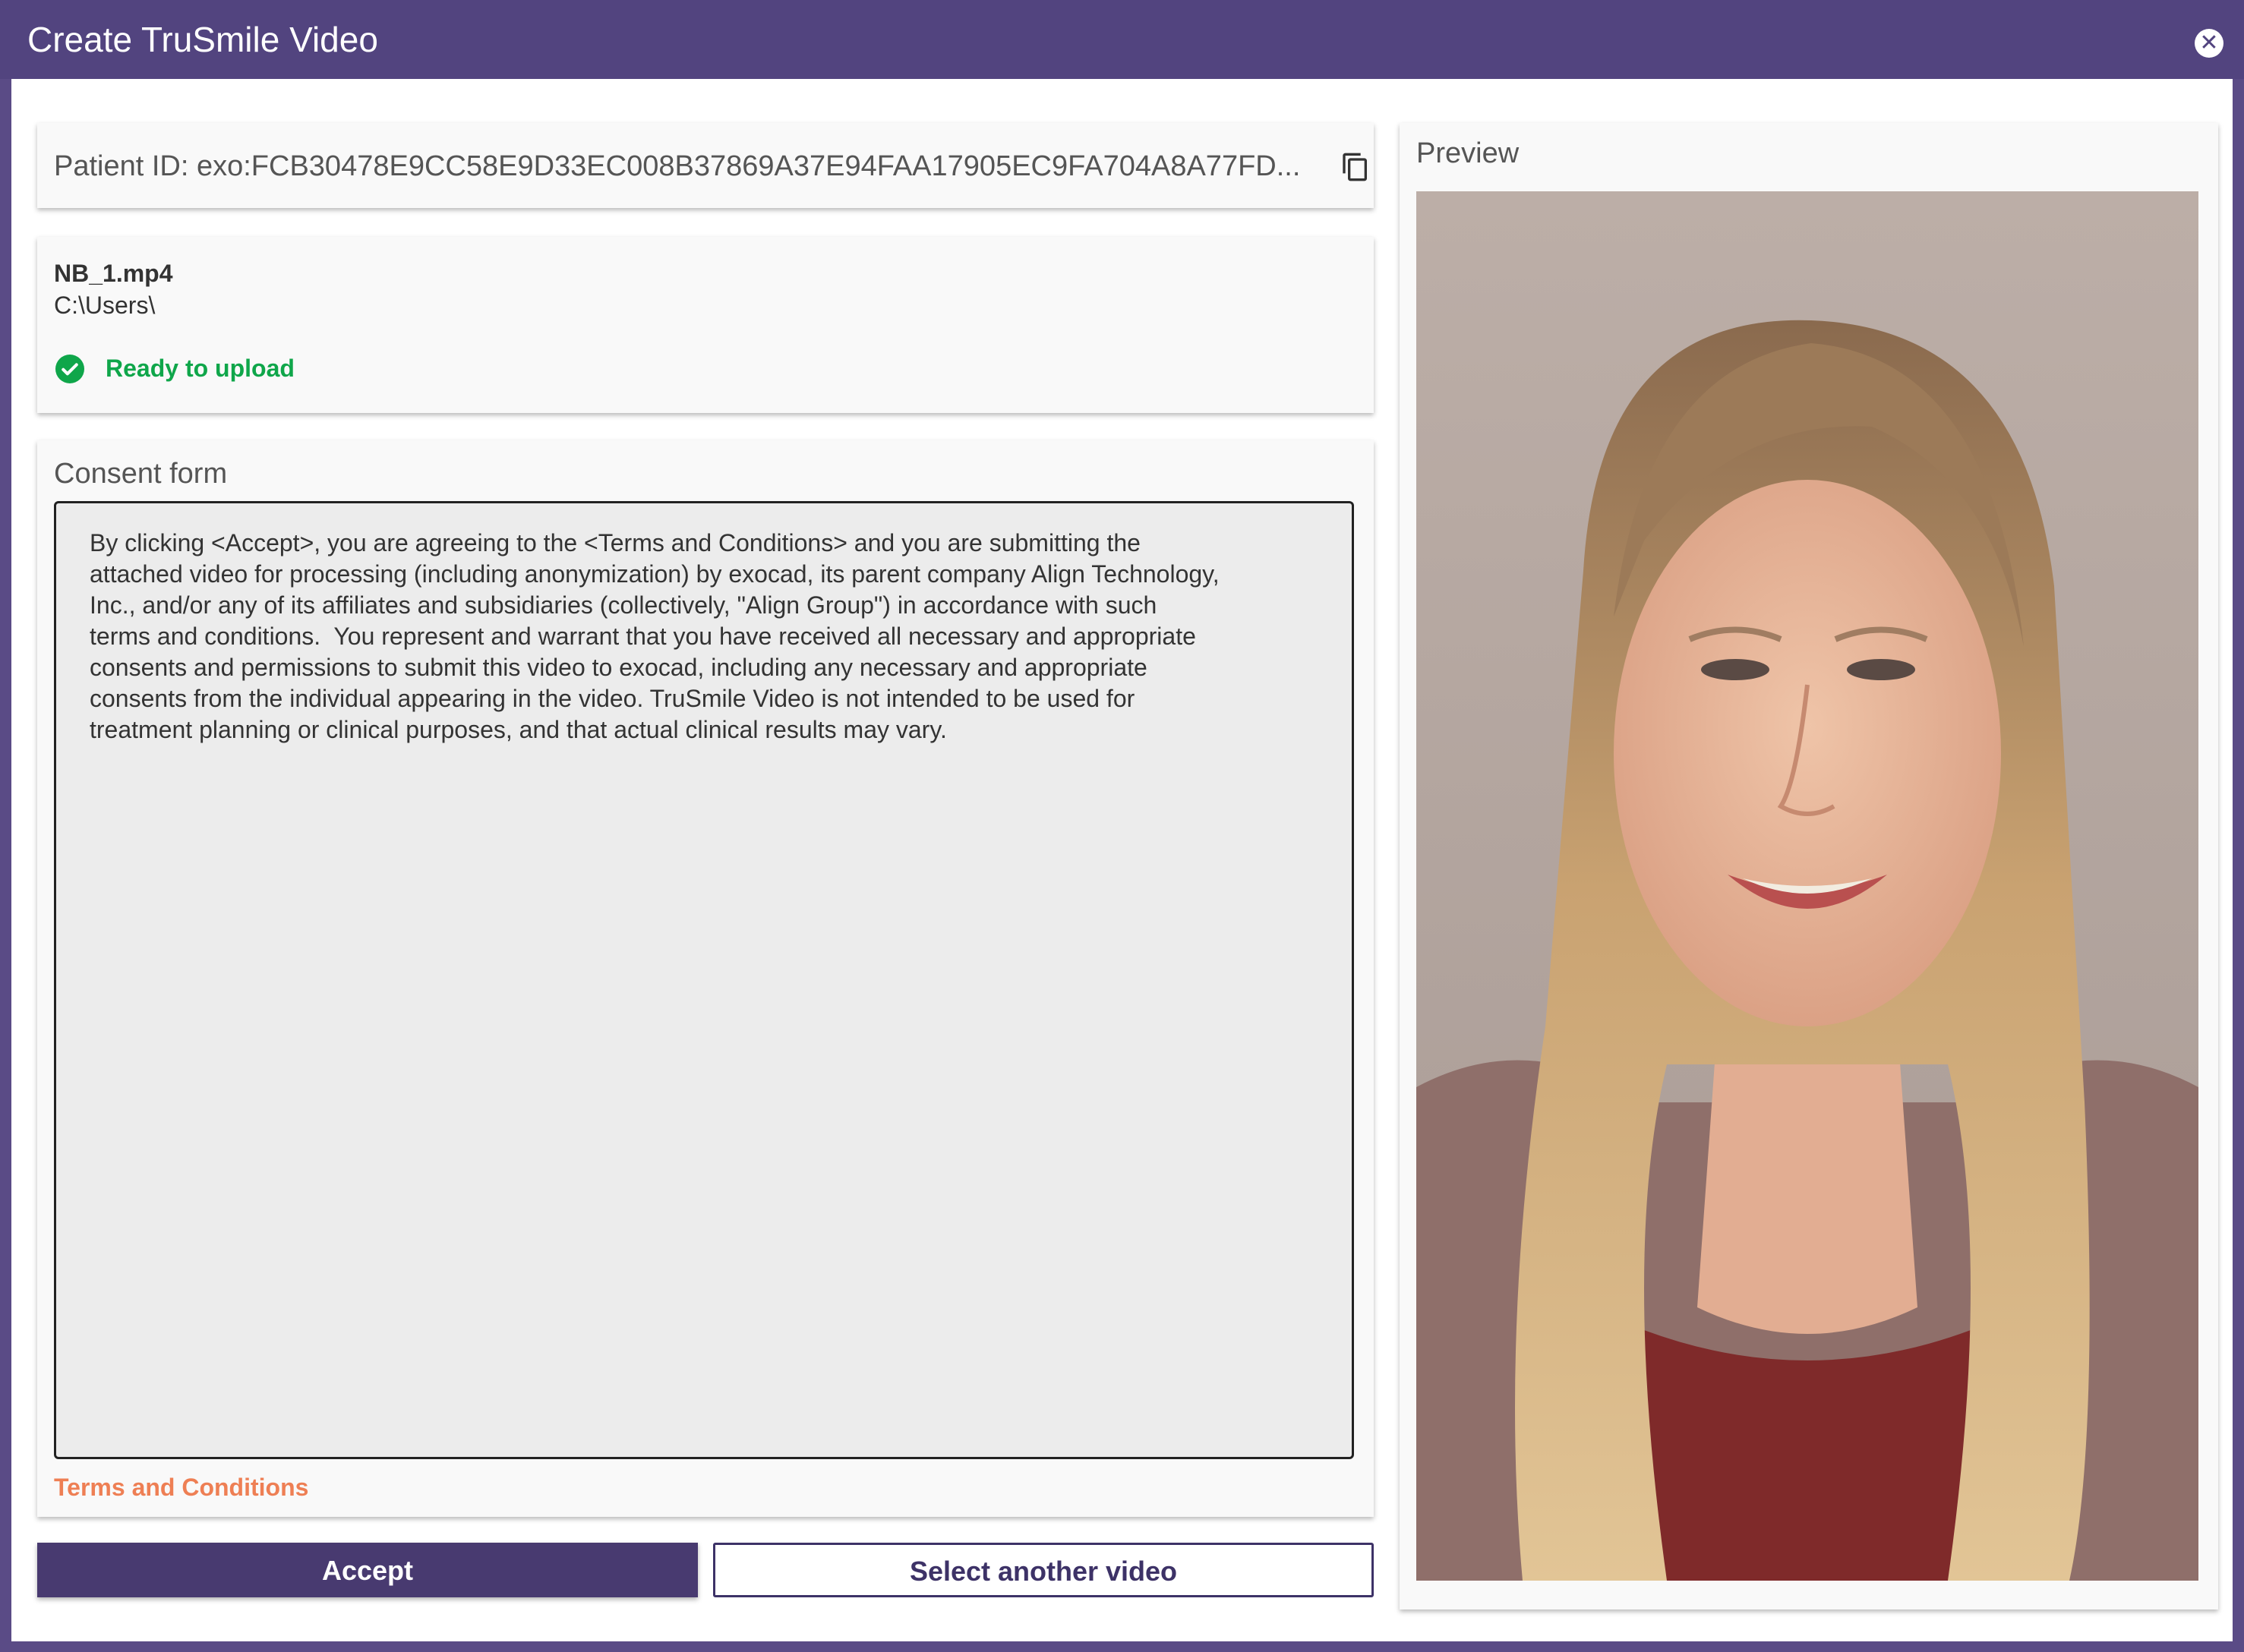  What do you see at coordinates (1468, 153) in the screenshot?
I see `preview-title: Preview` at bounding box center [1468, 153].